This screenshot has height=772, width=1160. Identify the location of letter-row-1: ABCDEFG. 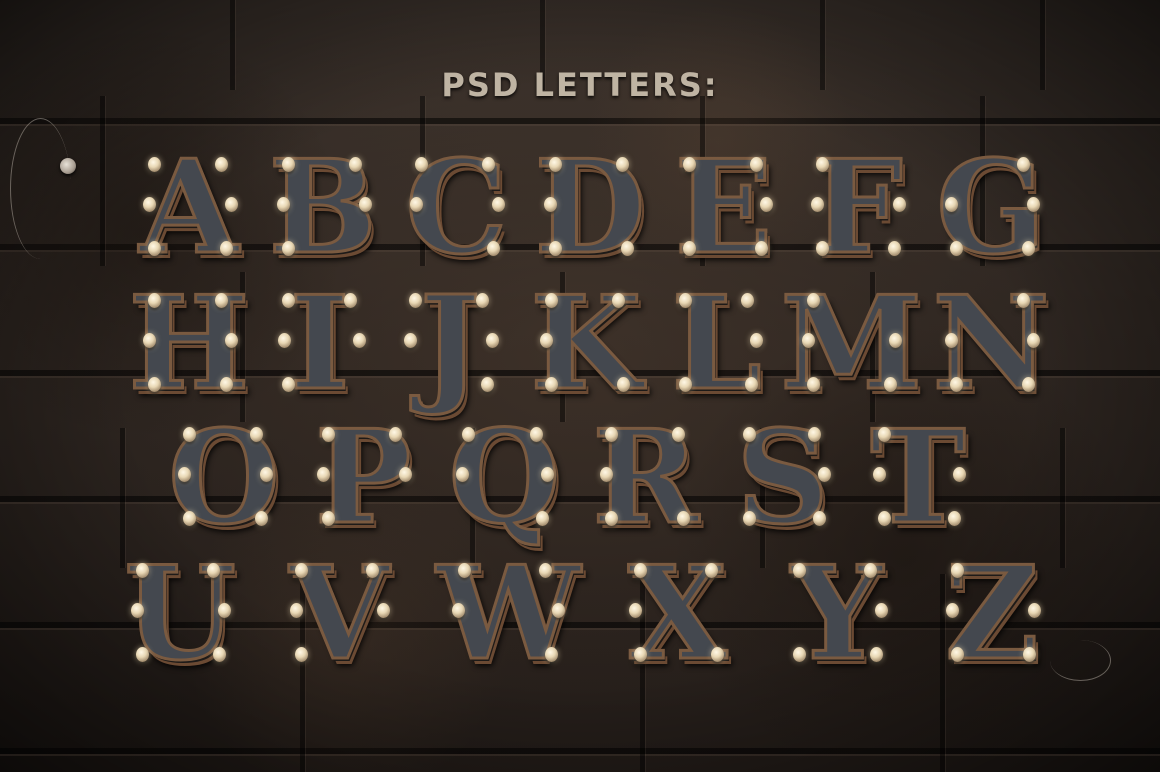
(590, 208).